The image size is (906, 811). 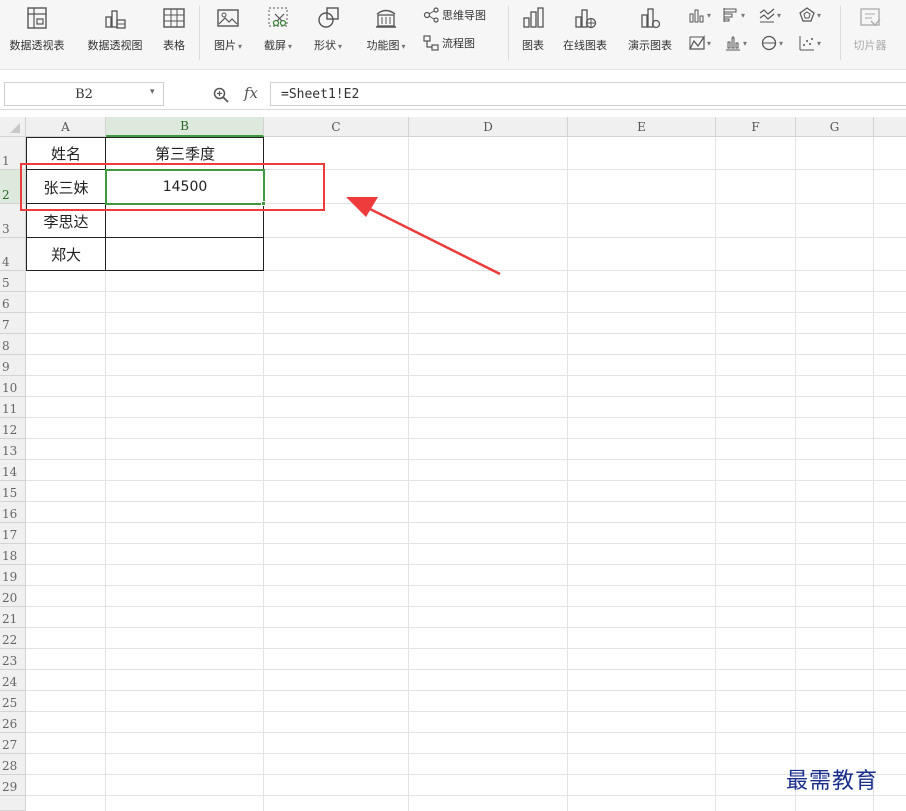 What do you see at coordinates (870, 34) in the screenshot?
I see `slicer-button: 切片器` at bounding box center [870, 34].